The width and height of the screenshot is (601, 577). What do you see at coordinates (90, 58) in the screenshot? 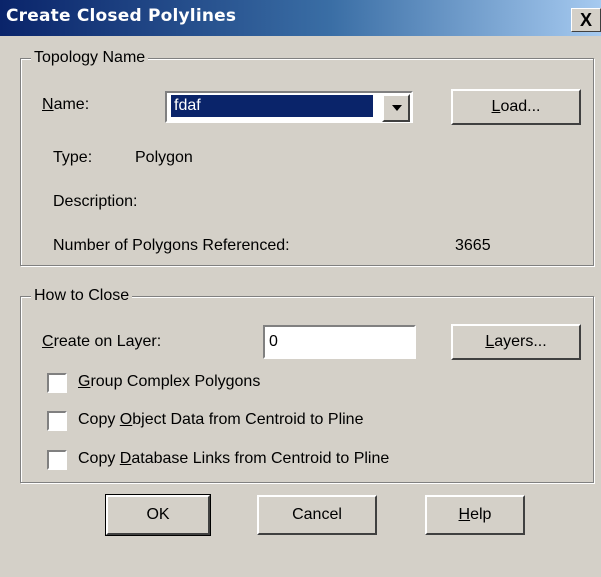
I see `topology-name-legend: Topology Name` at bounding box center [90, 58].